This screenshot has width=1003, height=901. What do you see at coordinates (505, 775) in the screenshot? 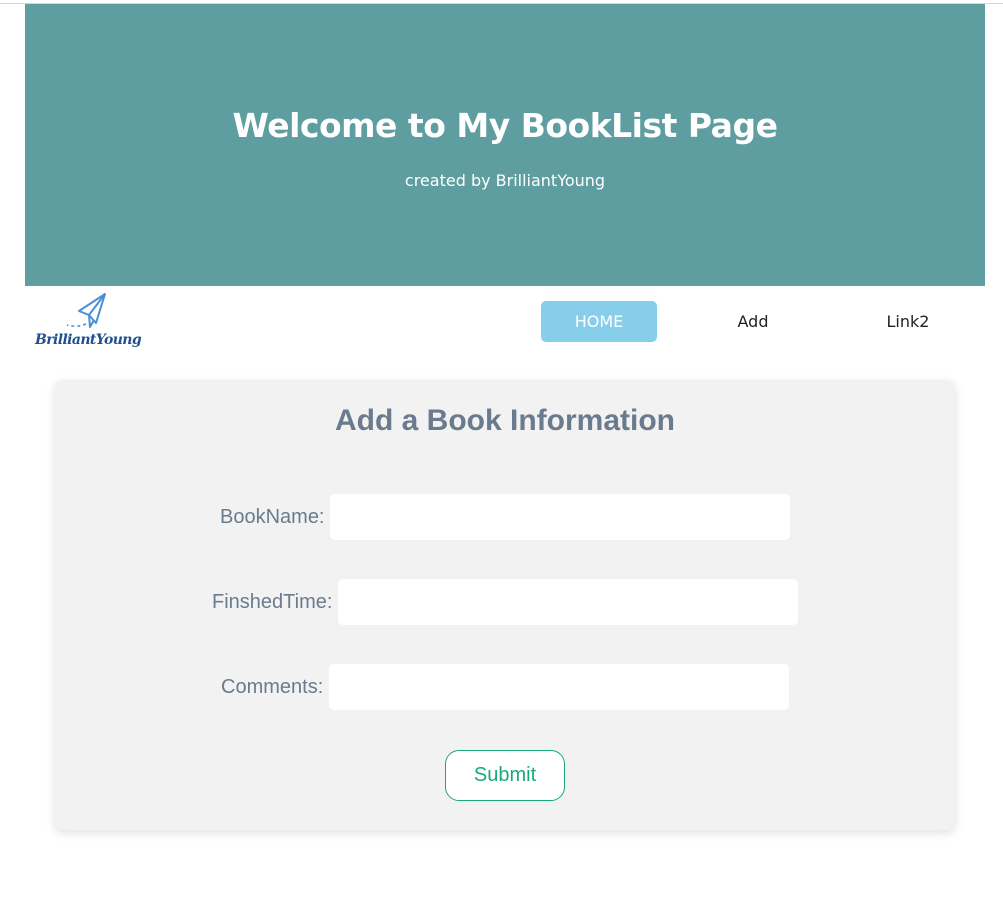
I see `submit-button: Submit` at bounding box center [505, 775].